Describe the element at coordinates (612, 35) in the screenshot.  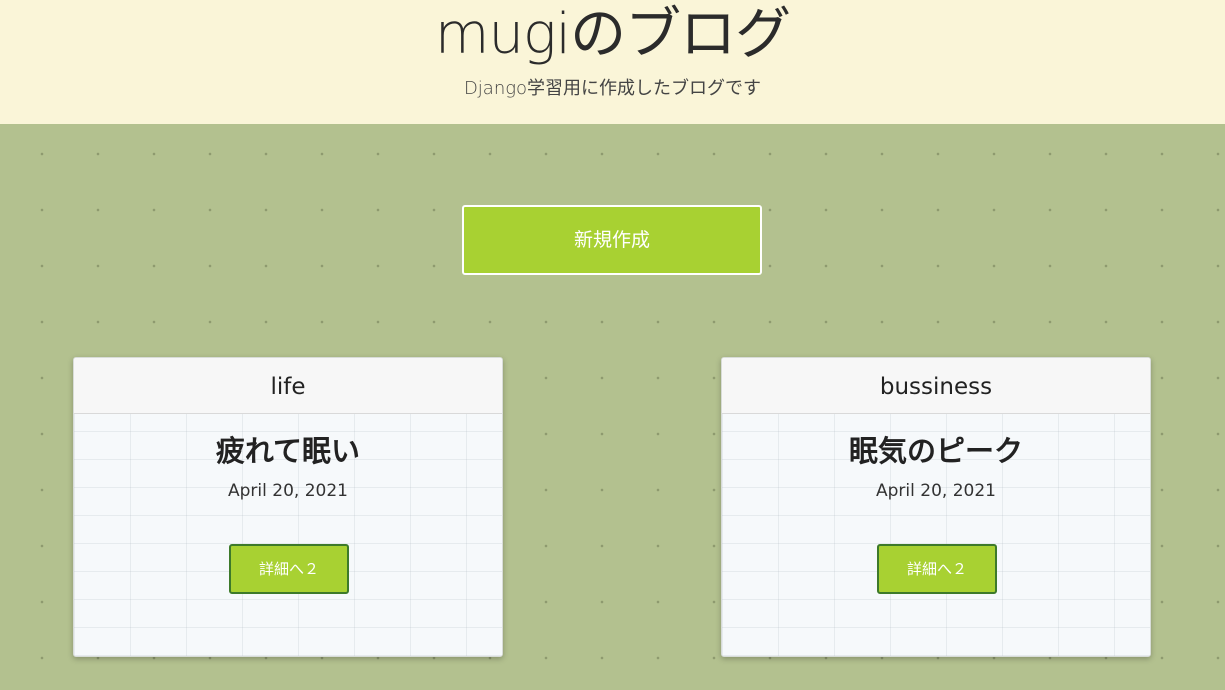
I see `site-title: mugiのブログ` at that location.